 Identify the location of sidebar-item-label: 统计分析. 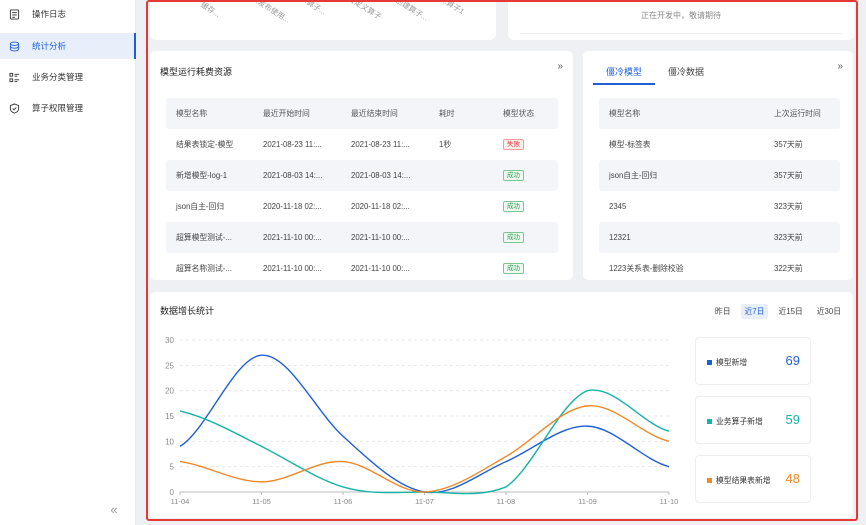
(49, 46).